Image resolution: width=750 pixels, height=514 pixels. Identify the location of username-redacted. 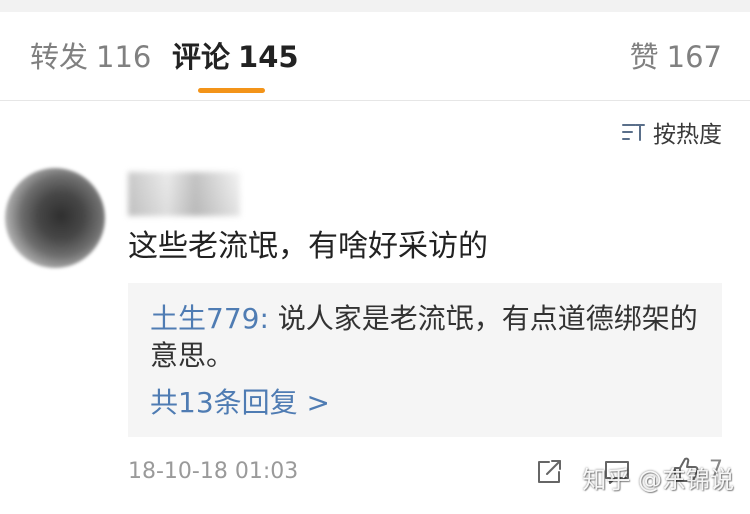
(184, 194).